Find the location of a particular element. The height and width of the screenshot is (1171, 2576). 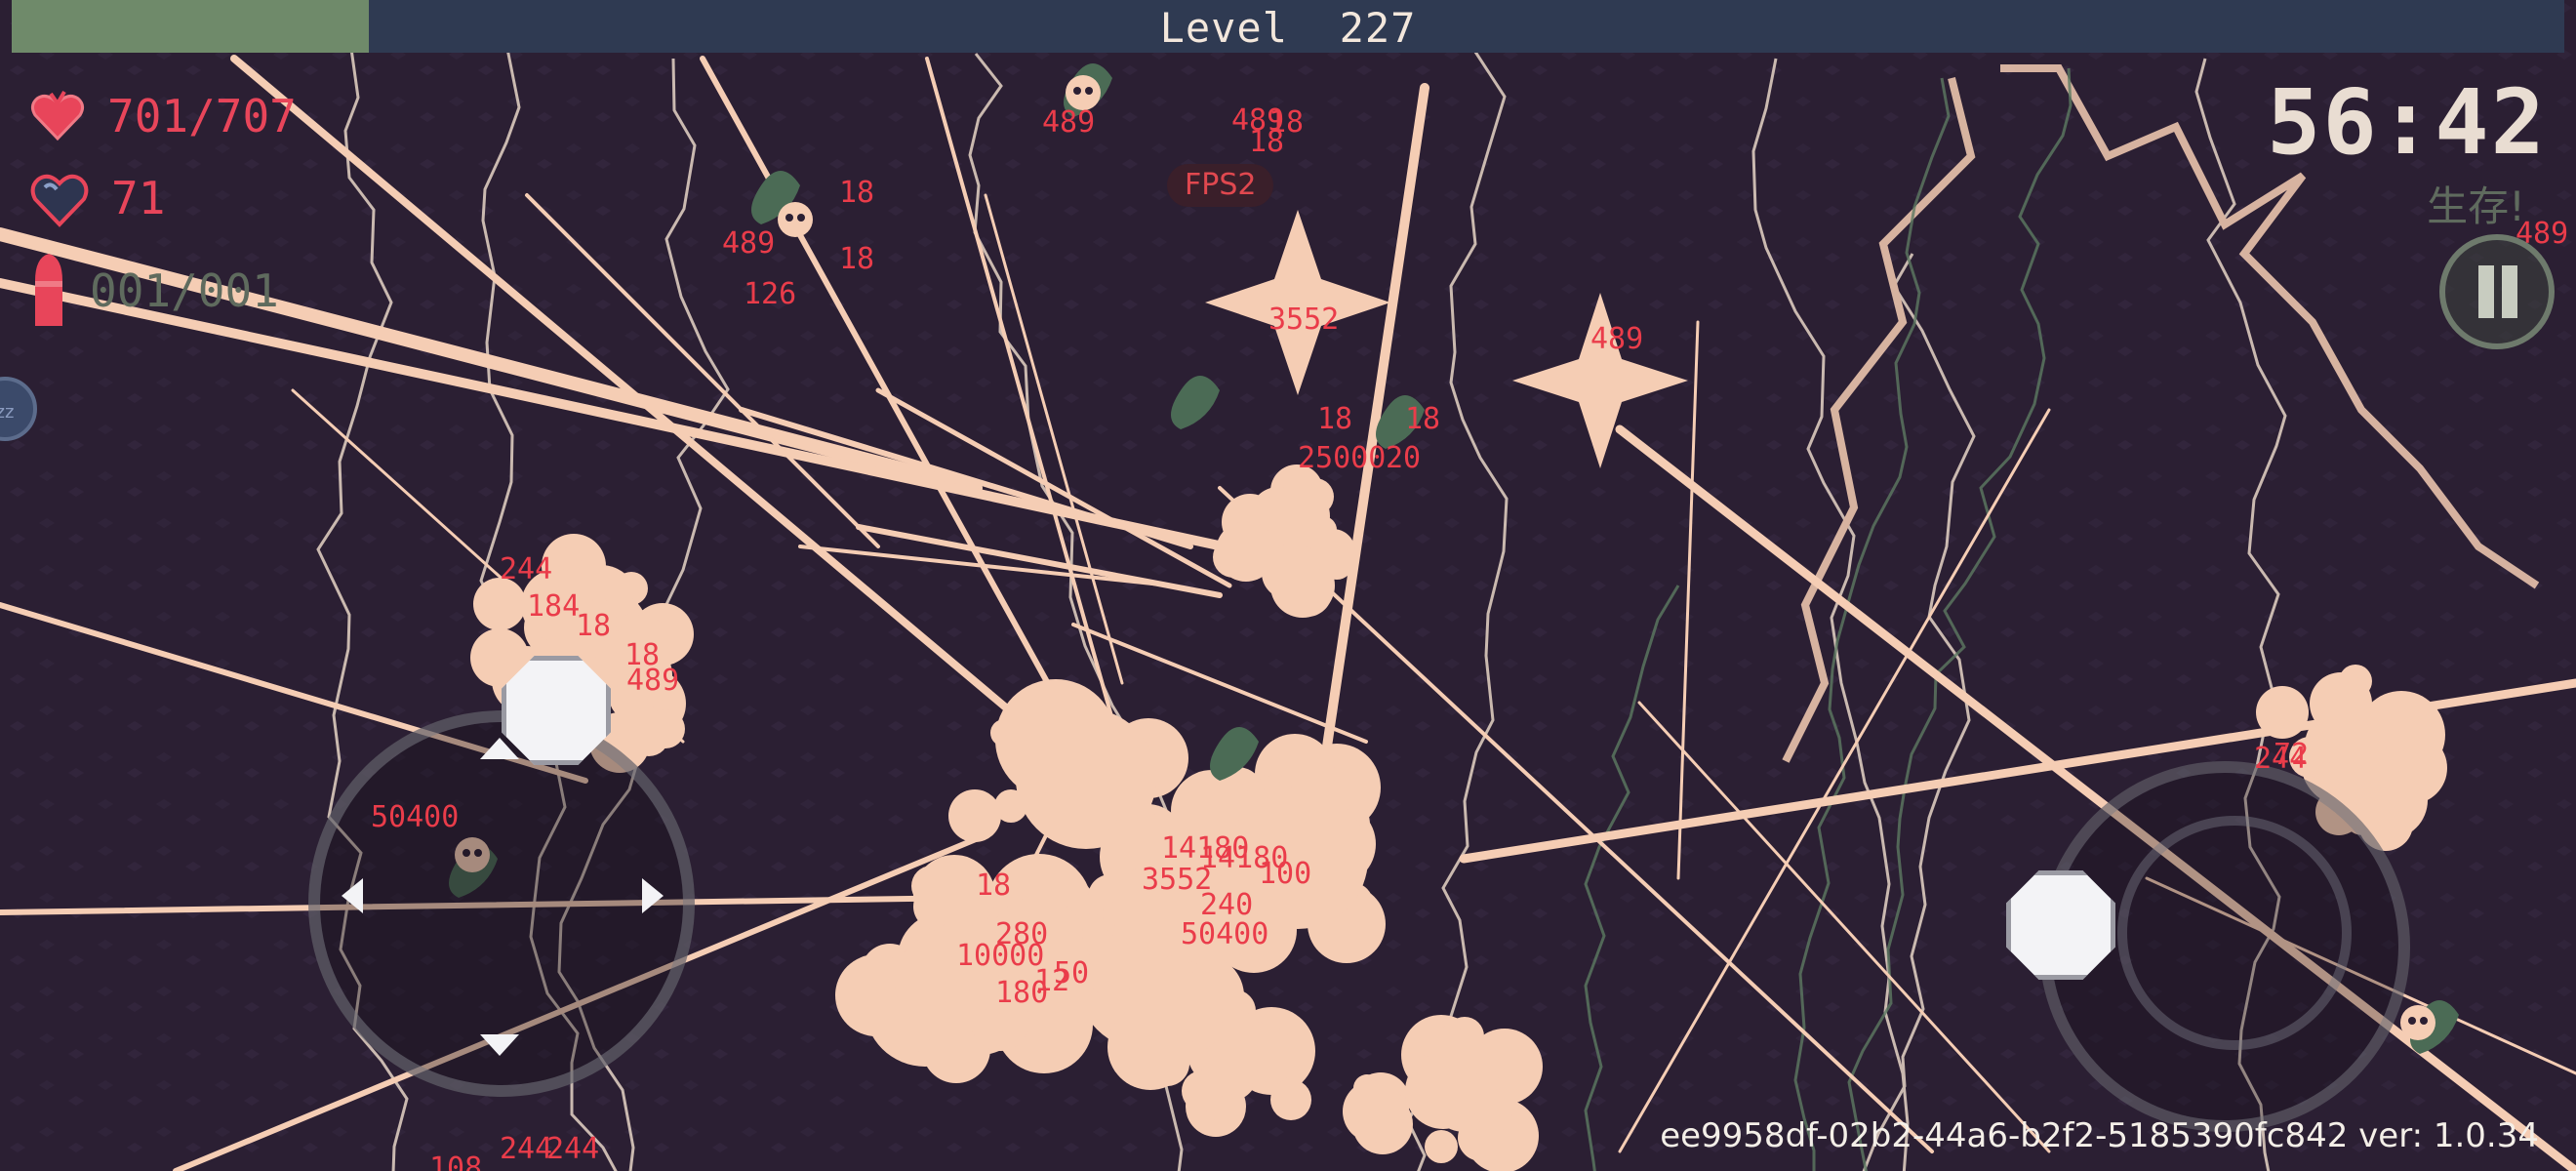

health-value: 701/707 is located at coordinates (202, 116).